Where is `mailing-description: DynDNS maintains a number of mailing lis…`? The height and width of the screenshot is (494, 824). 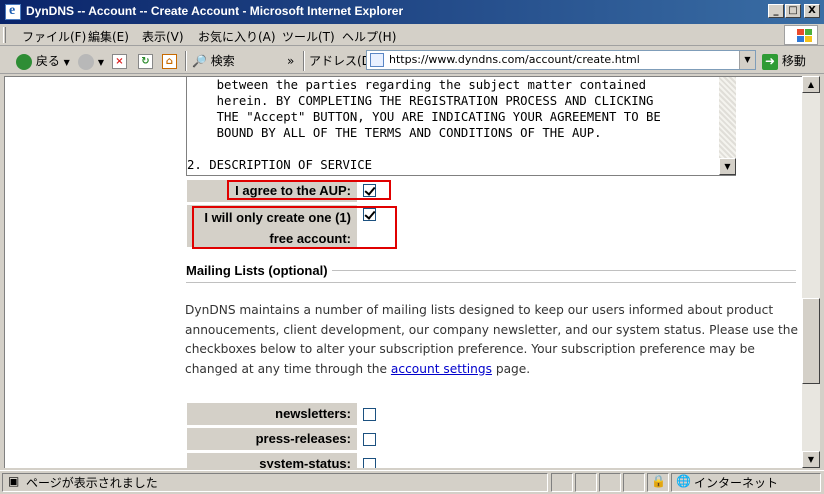
mailing-description: DynDNS maintains a number of mailing lis… is located at coordinates (492, 340).